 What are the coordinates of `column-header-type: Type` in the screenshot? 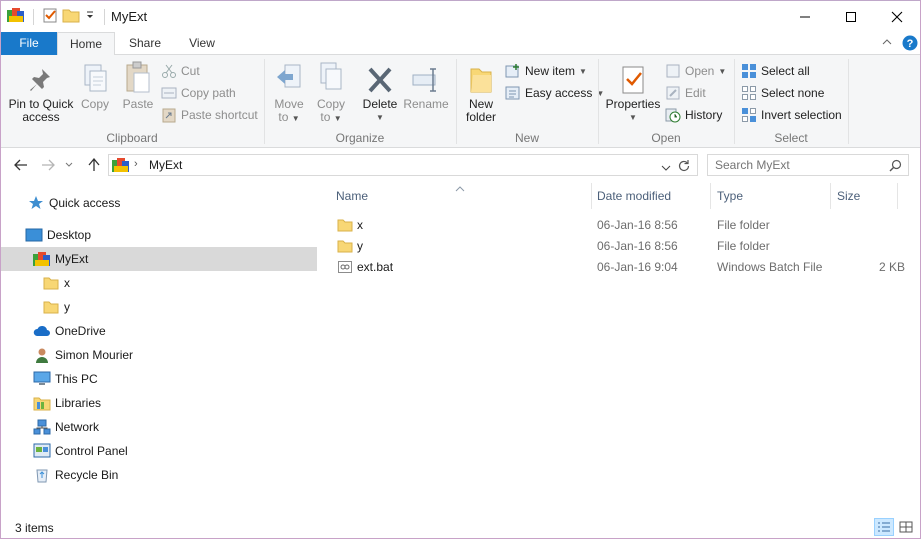 It's located at (730, 196).